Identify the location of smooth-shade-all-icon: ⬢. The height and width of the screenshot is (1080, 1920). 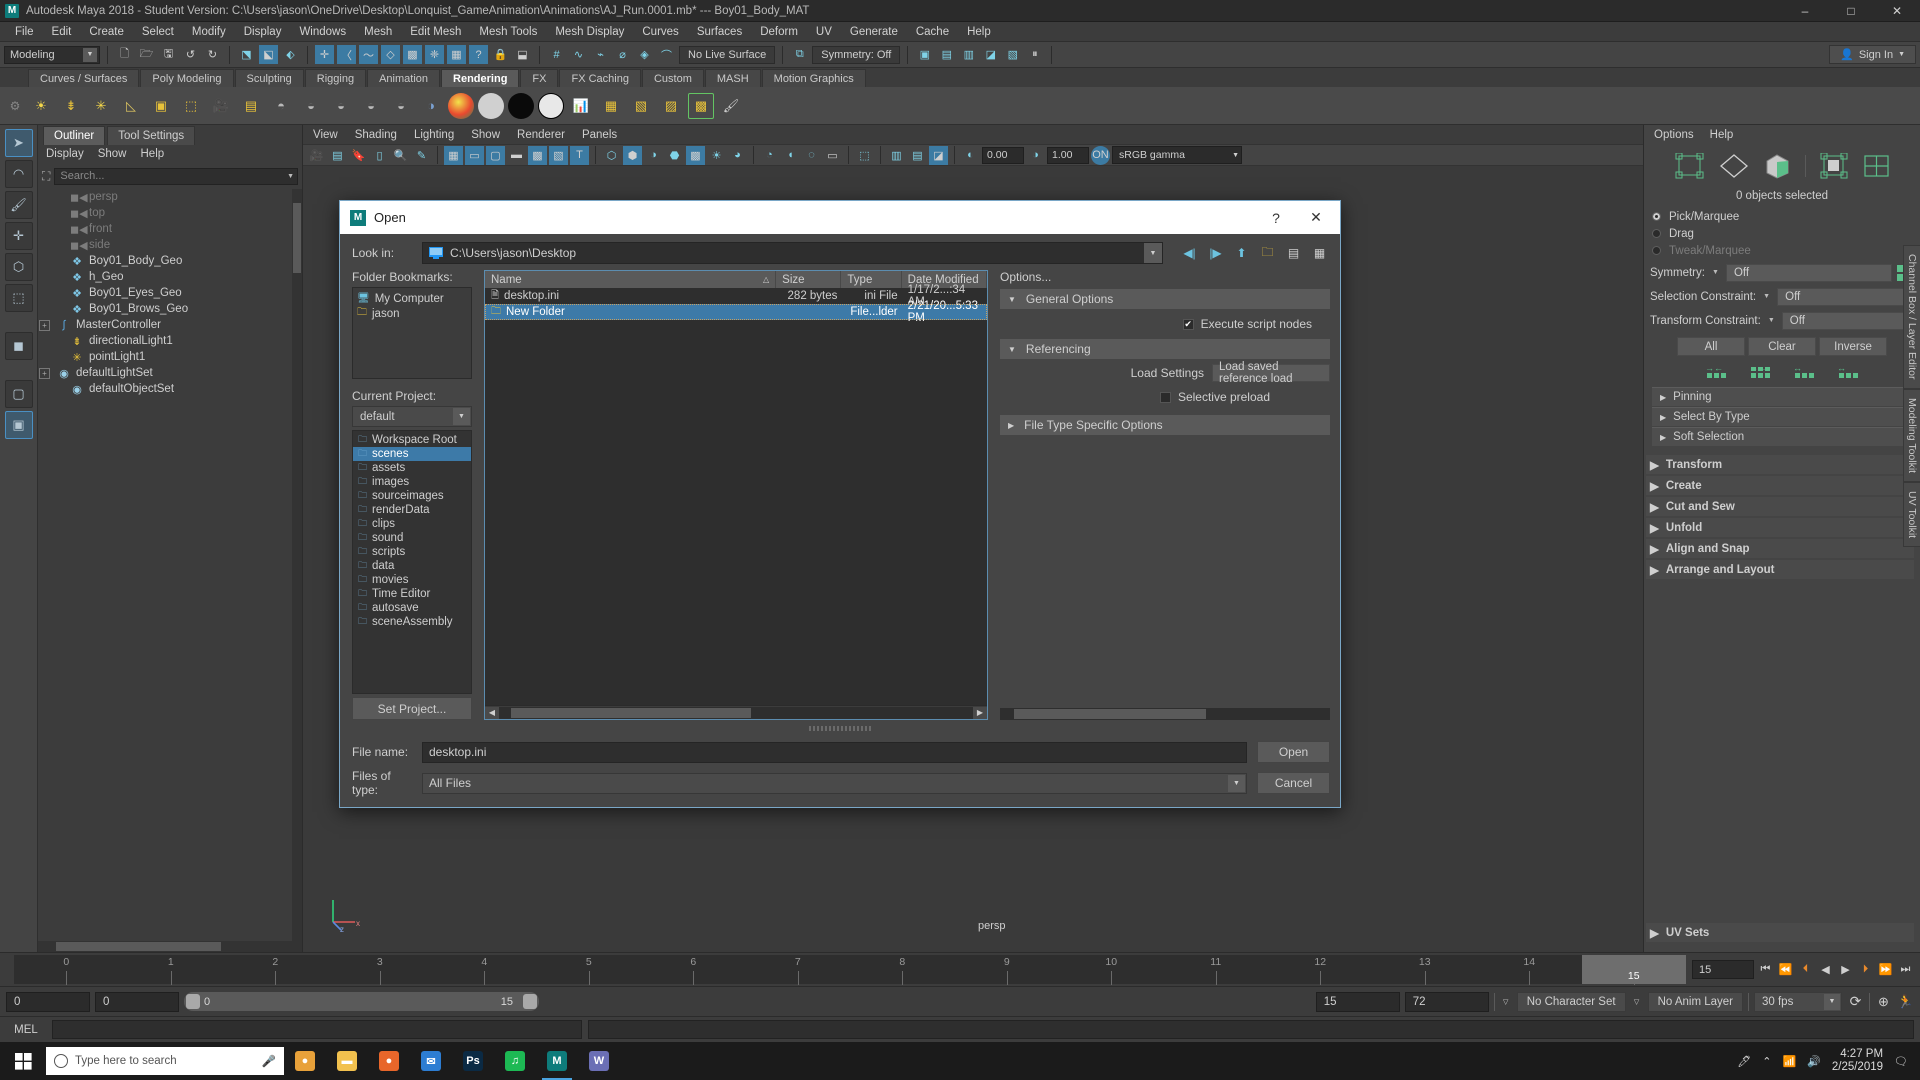
(632, 155).